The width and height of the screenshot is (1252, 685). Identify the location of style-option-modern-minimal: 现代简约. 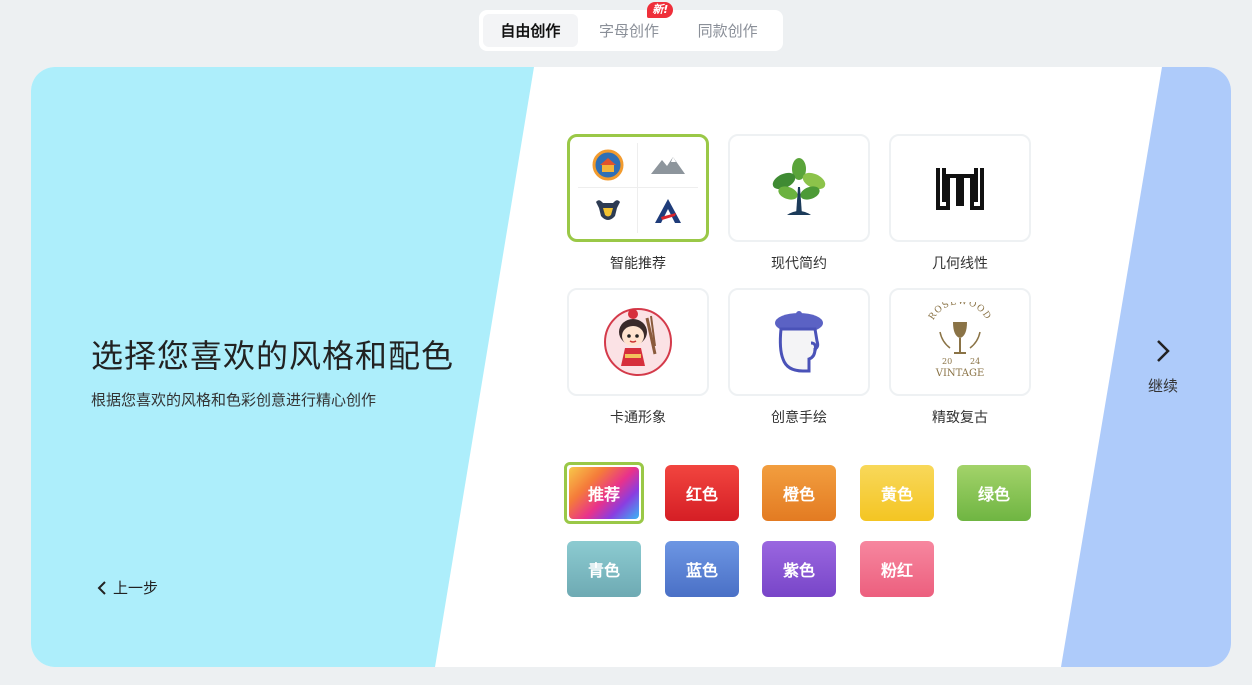
(799, 203).